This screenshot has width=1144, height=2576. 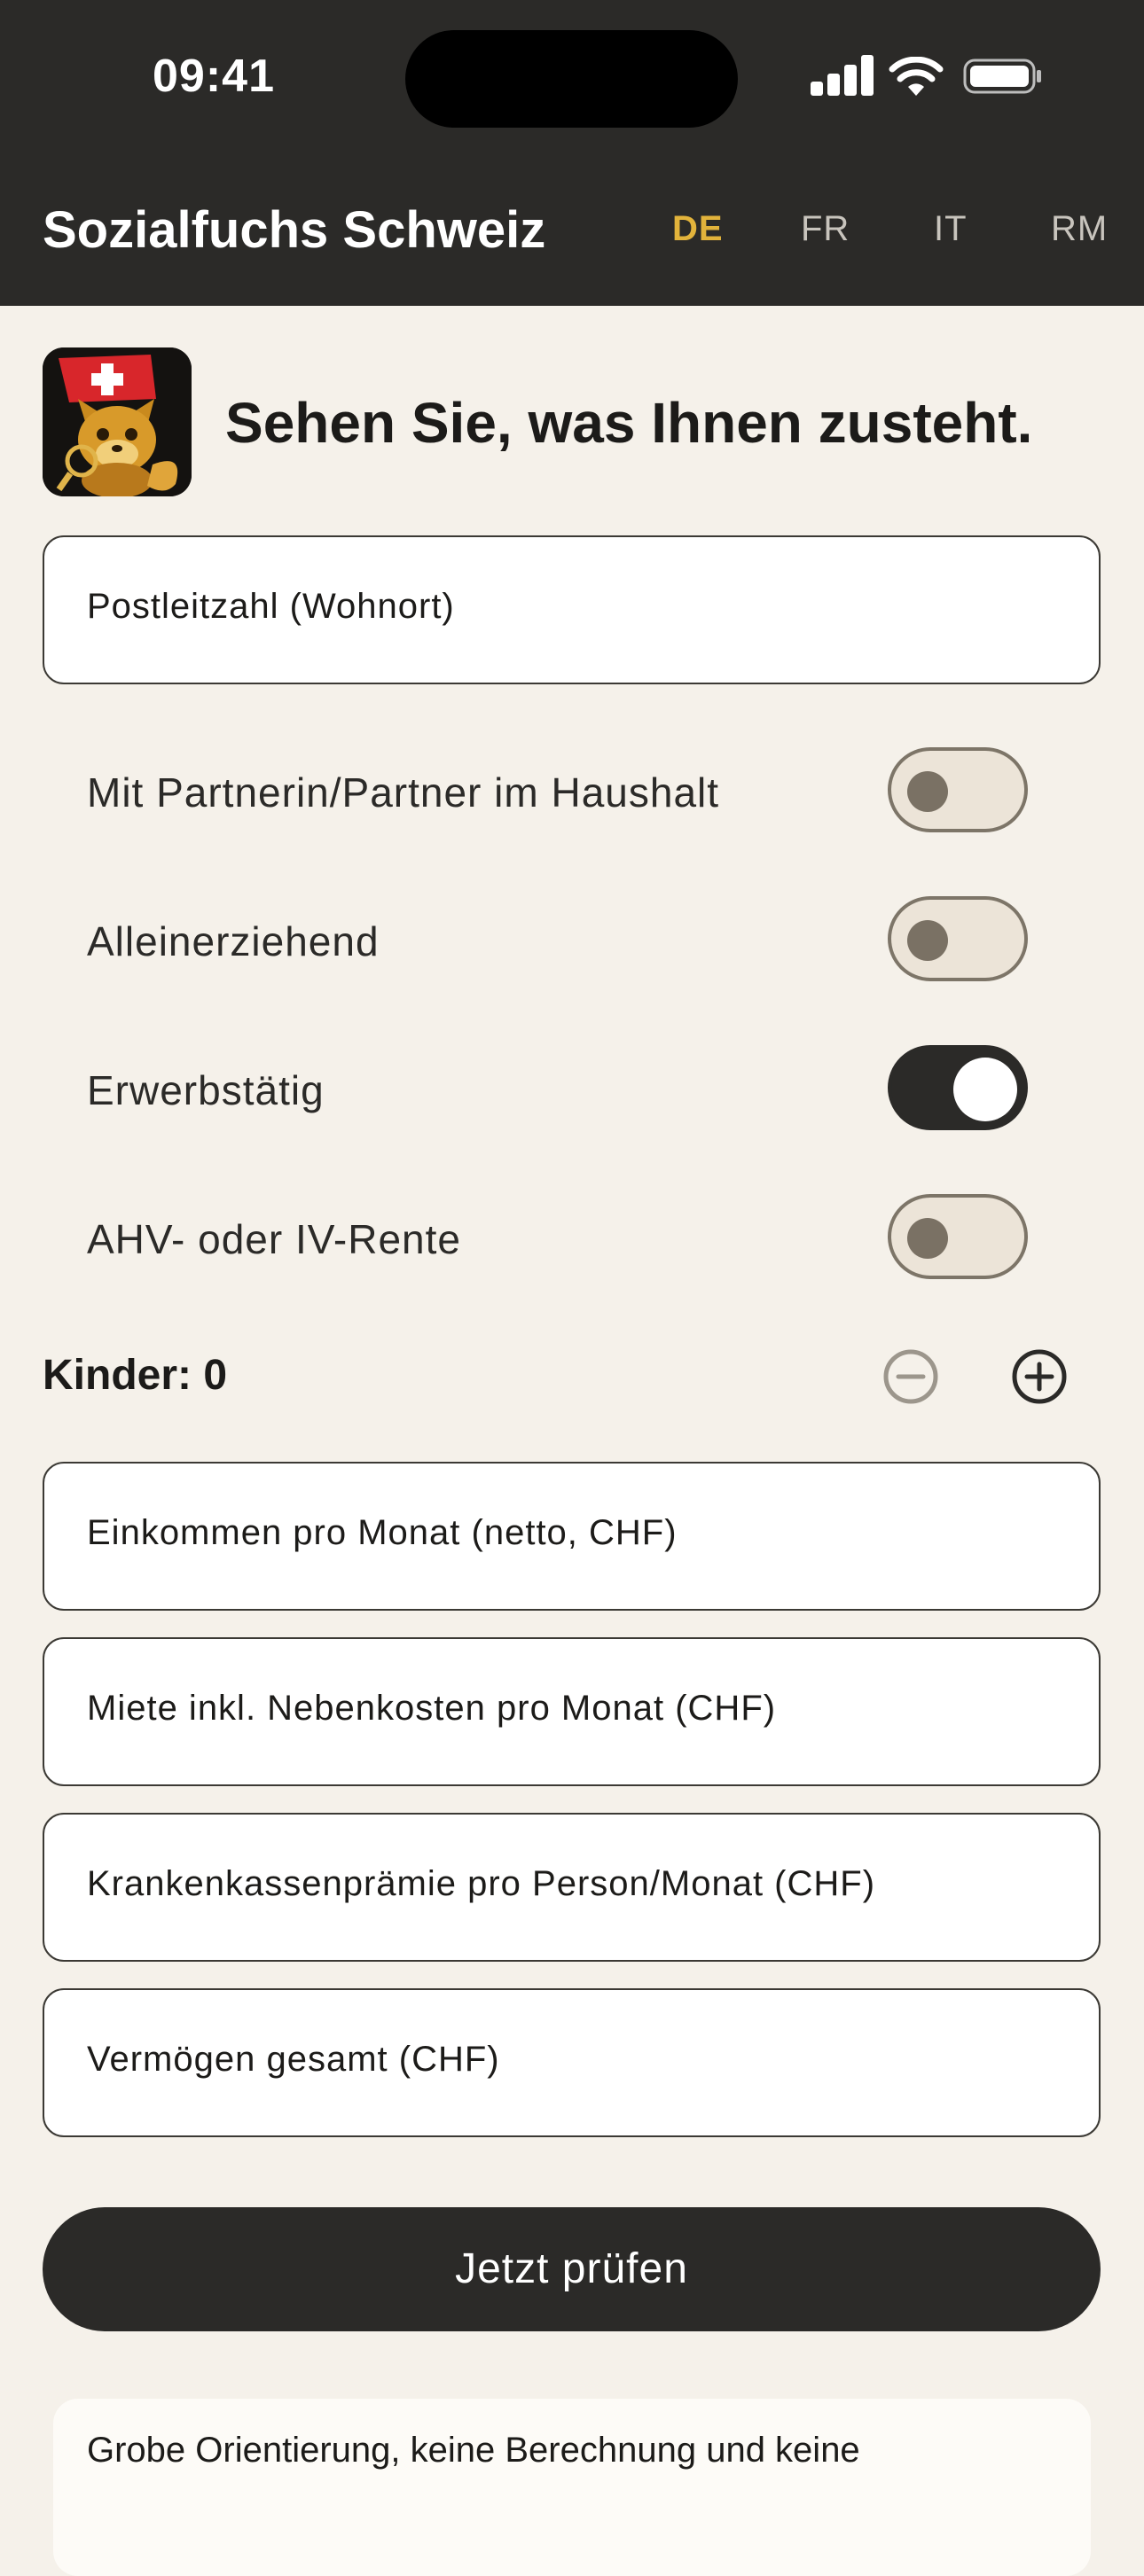 What do you see at coordinates (572, 1238) in the screenshot?
I see `toggle-row-pension: AHV- oder IV-Rente` at bounding box center [572, 1238].